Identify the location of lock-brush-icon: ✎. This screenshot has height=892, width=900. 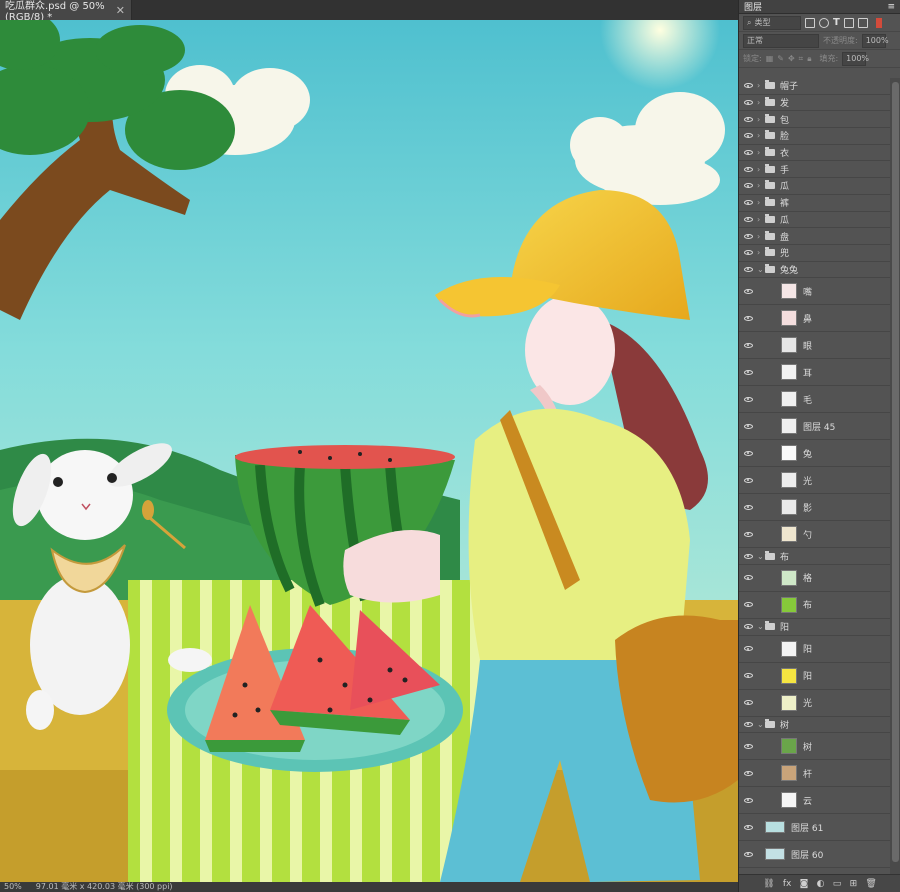
(780, 58).